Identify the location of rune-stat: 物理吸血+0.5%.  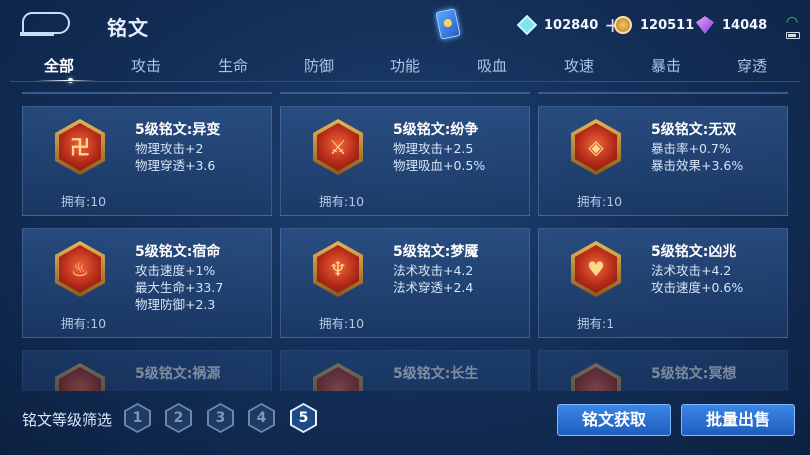
(439, 165).